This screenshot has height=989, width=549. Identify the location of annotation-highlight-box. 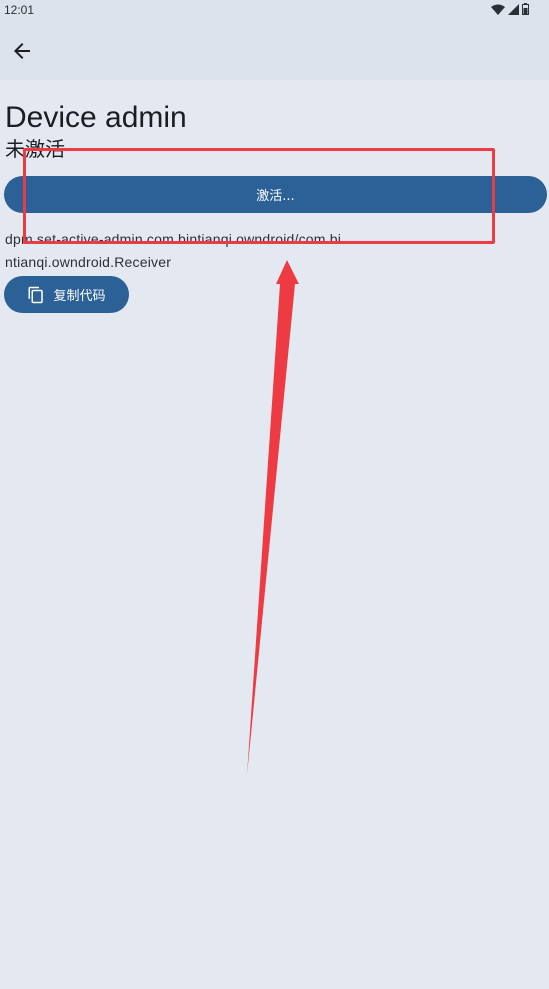
(259, 196).